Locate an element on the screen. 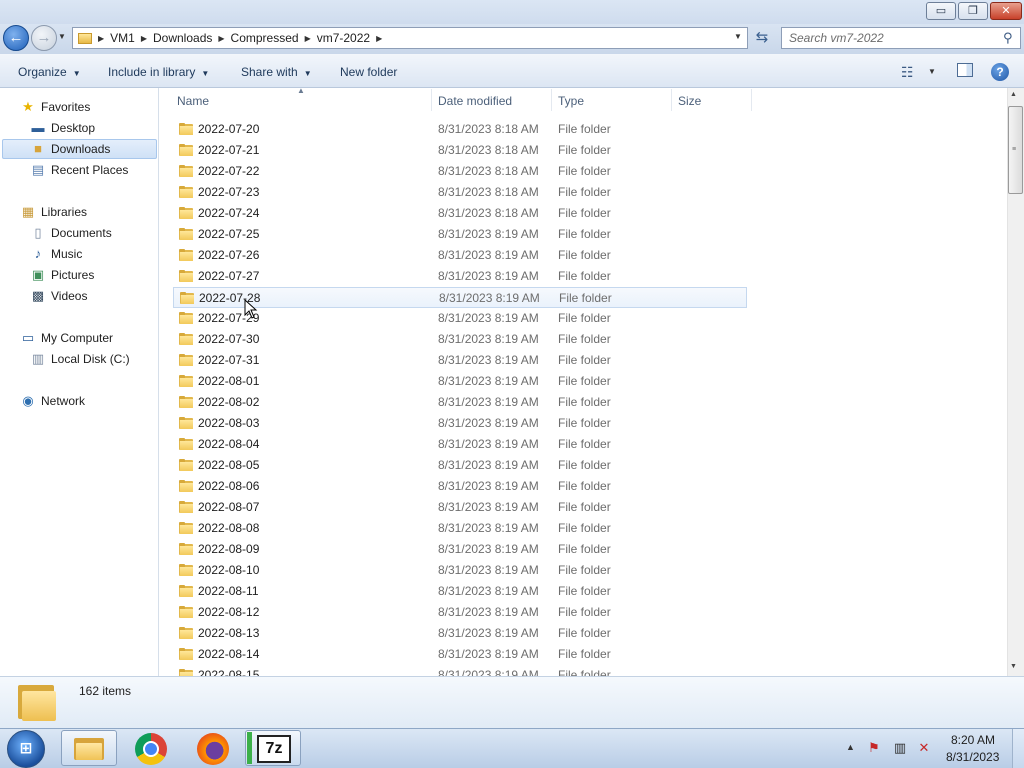 This screenshot has width=1024, height=768. network-tray-icon: ▥ is located at coordinates (900, 748).